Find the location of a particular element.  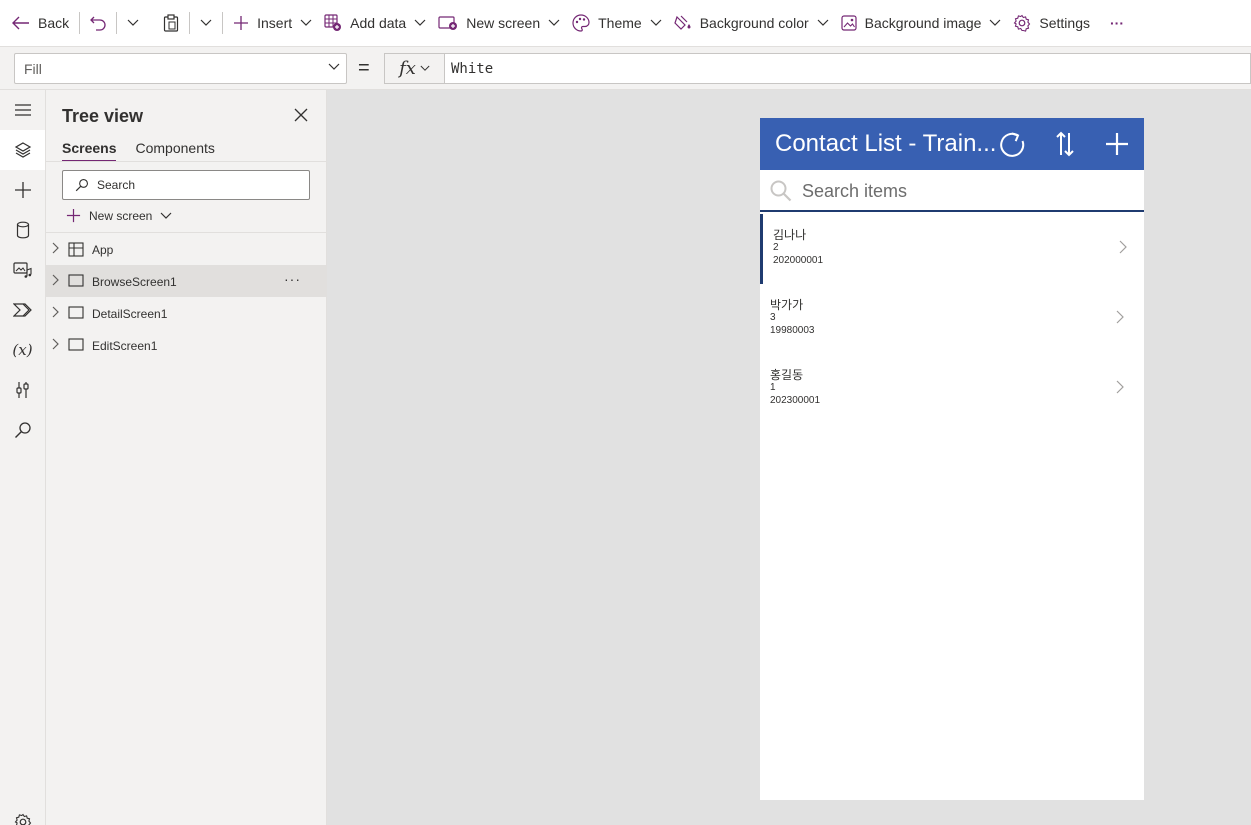

undo-dropdown-button is located at coordinates (133, 23).